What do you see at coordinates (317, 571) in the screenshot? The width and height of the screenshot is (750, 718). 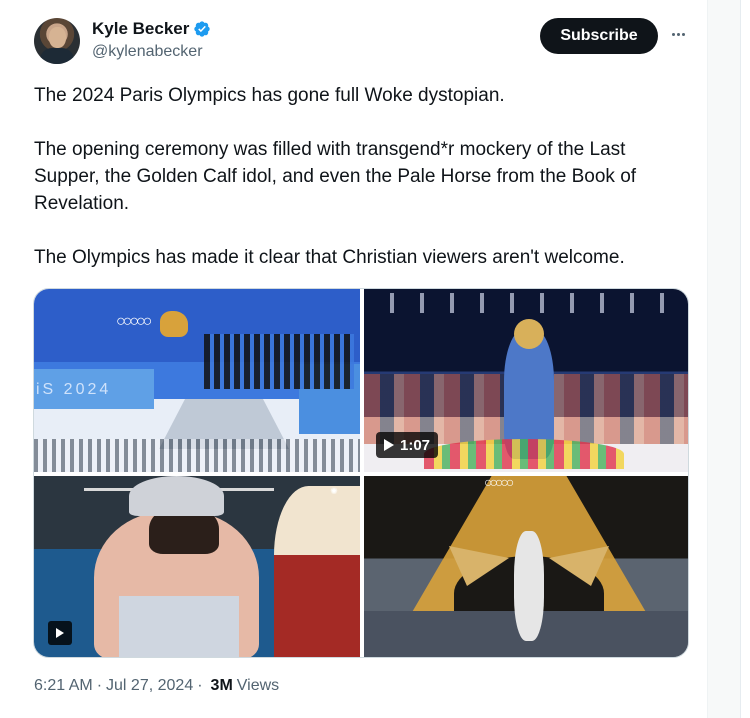 I see `second-performer` at bounding box center [317, 571].